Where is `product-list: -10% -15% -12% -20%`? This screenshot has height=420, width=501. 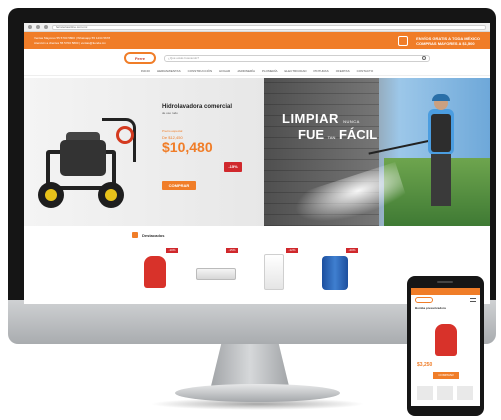
product-list: -10% -15% -12% -20% is located at coordinates (256, 270).